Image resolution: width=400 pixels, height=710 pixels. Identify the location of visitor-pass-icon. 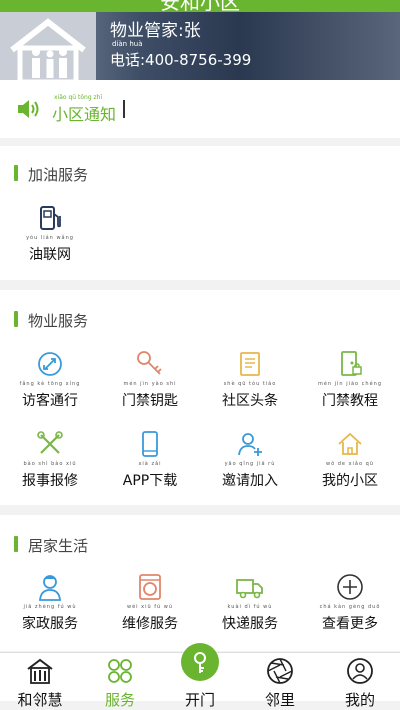
(50, 364).